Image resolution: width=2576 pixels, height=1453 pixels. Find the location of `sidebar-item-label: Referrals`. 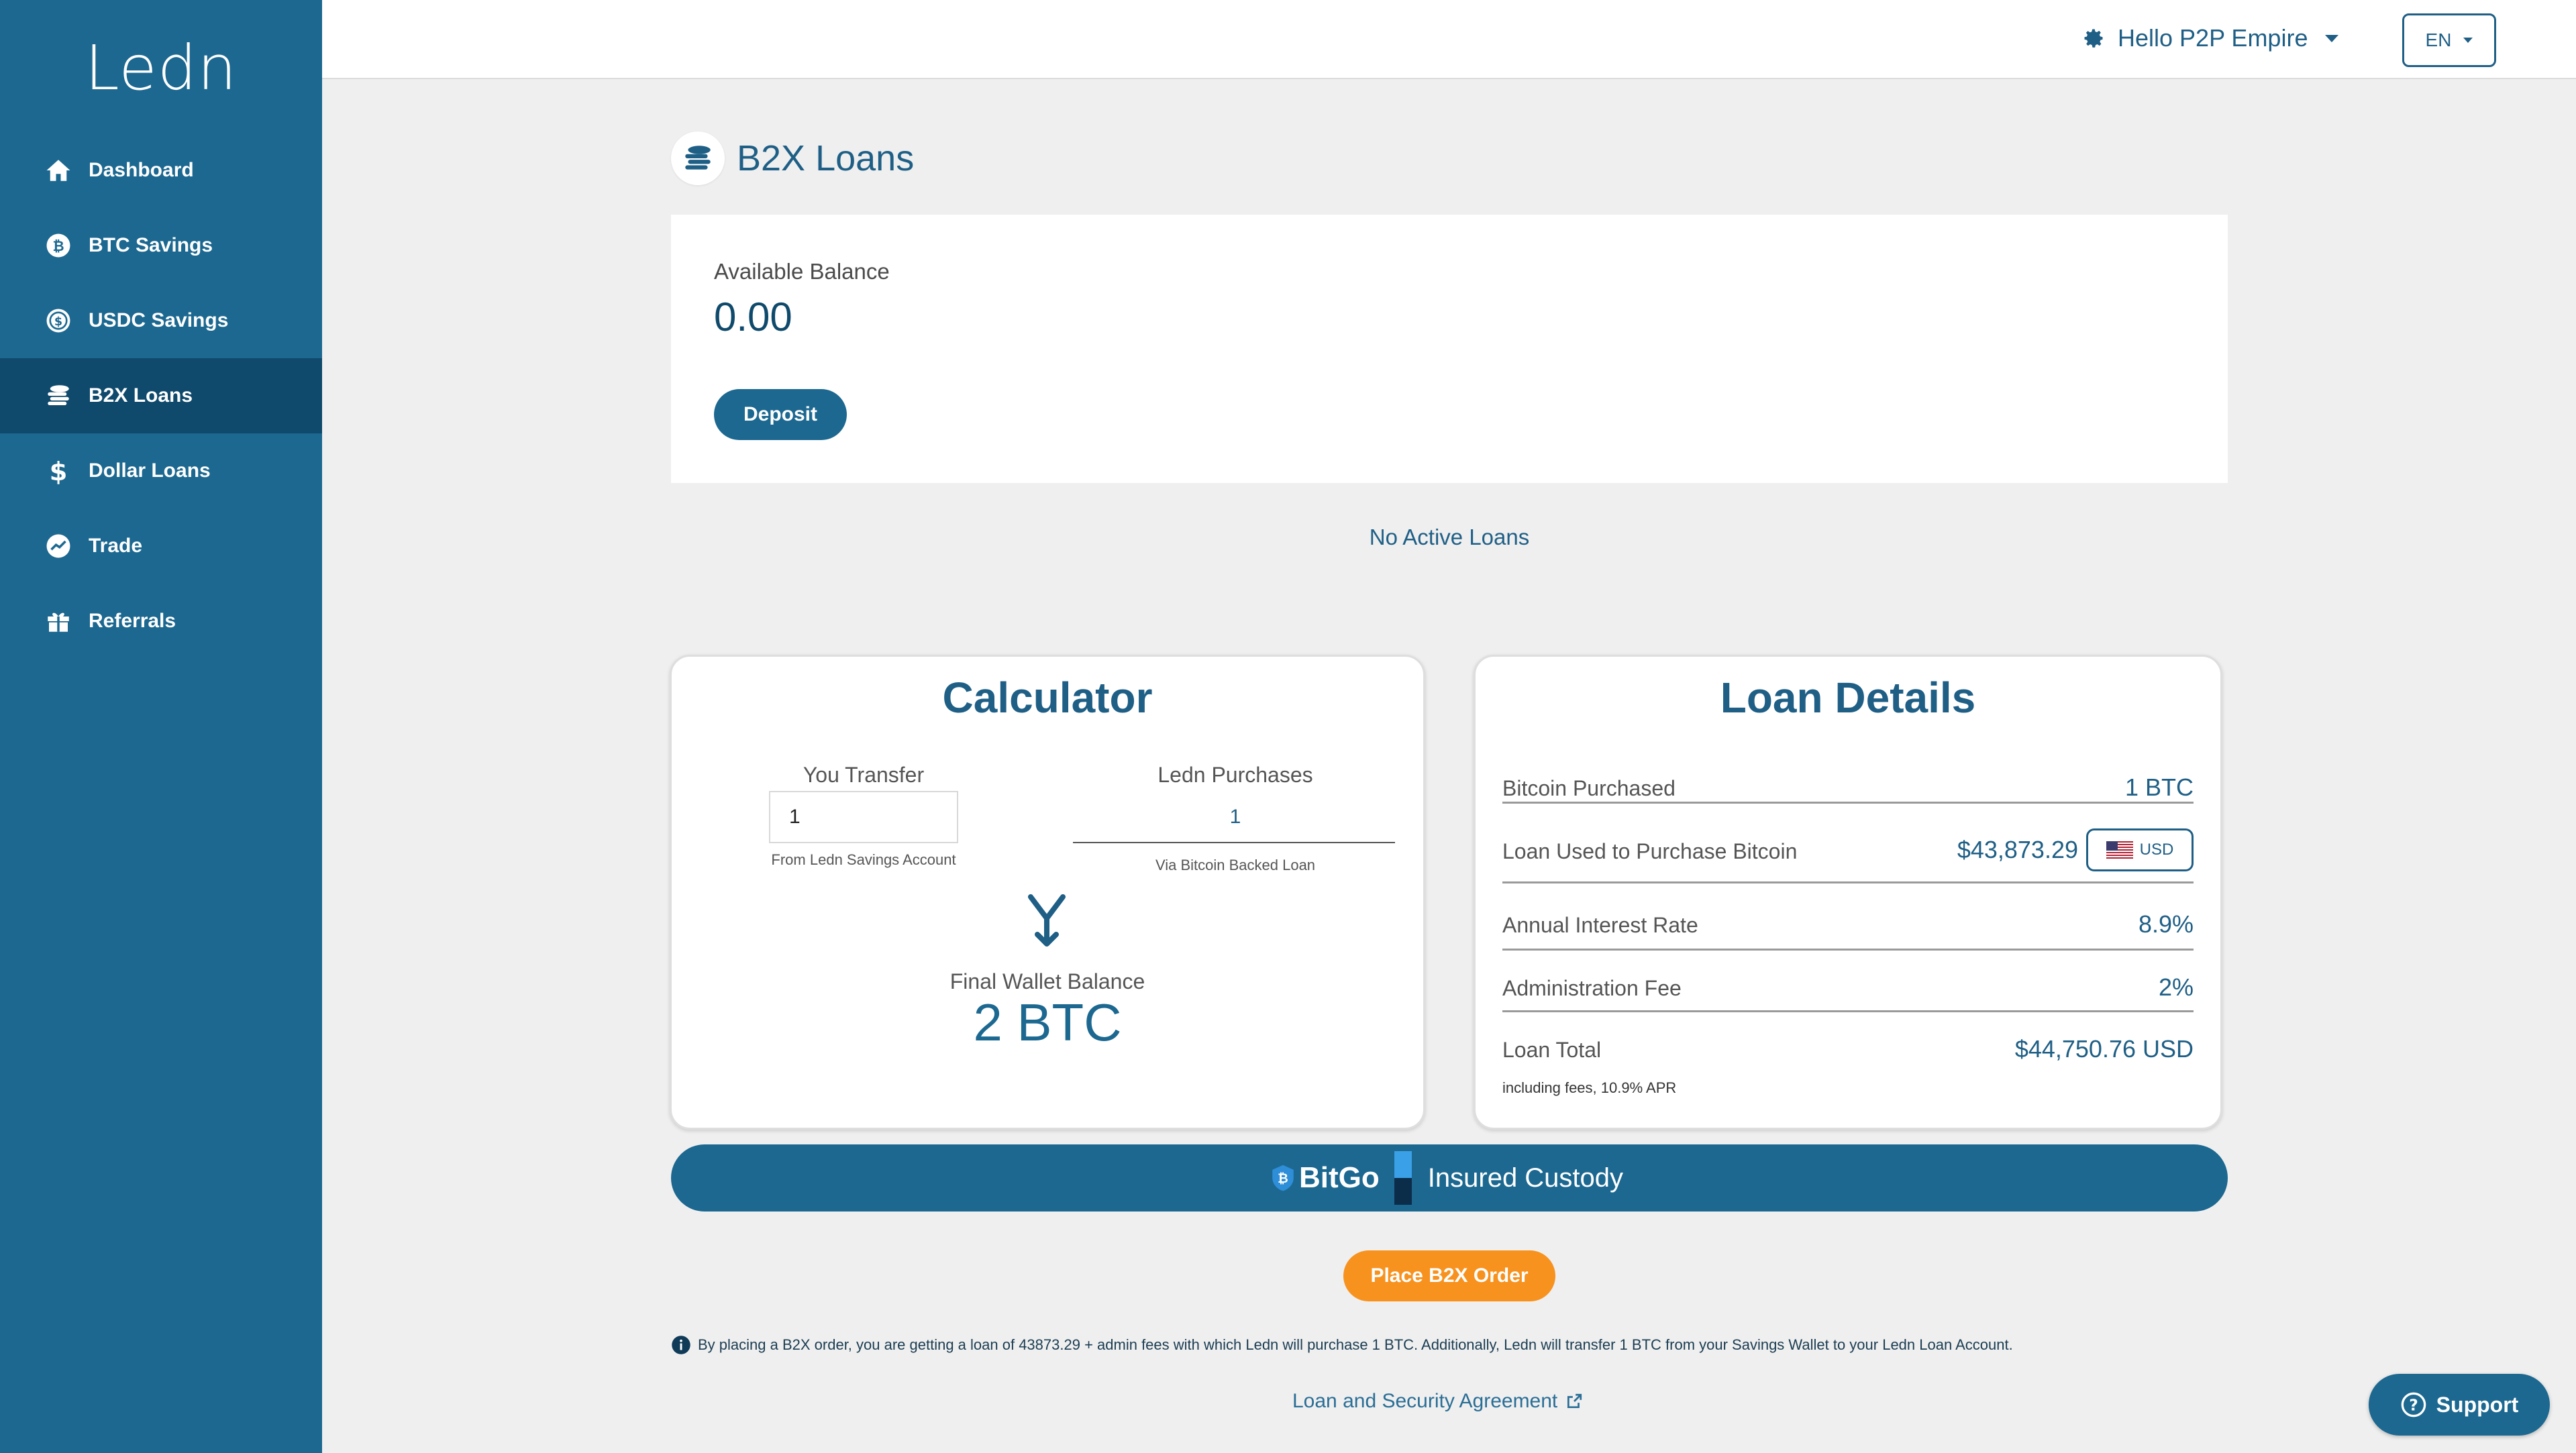

sidebar-item-label: Referrals is located at coordinates (132, 621).